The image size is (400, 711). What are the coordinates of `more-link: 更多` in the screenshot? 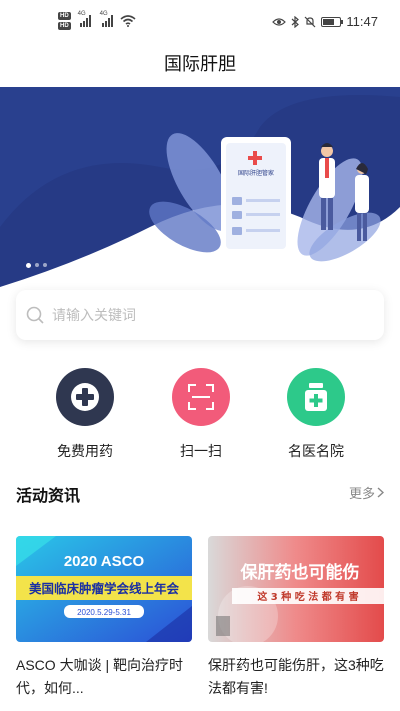 It's located at (366, 492).